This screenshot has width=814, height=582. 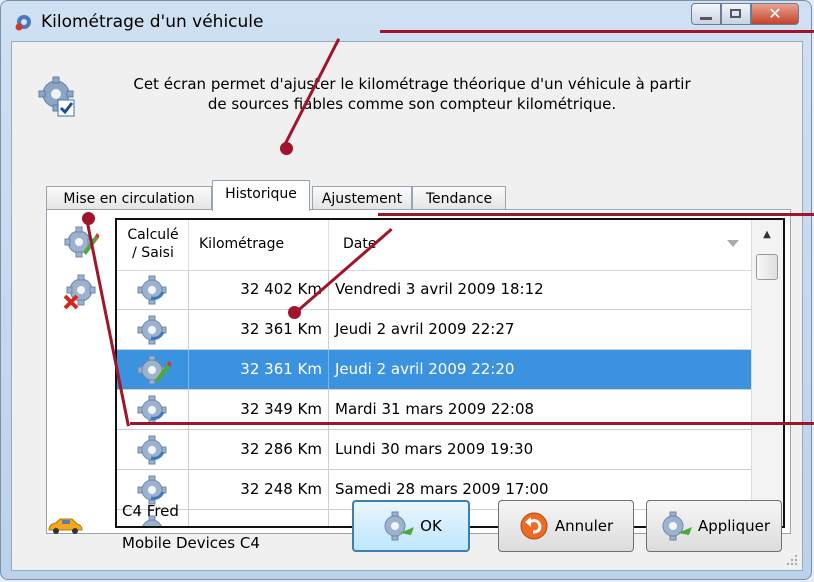 What do you see at coordinates (152, 22) in the screenshot?
I see `window-title: Kilométrage d'un véhicule` at bounding box center [152, 22].